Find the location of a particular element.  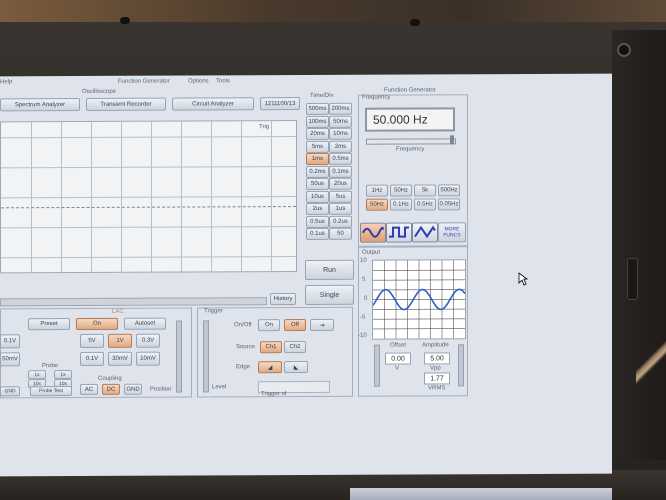

position-slider is located at coordinates (179, 356).